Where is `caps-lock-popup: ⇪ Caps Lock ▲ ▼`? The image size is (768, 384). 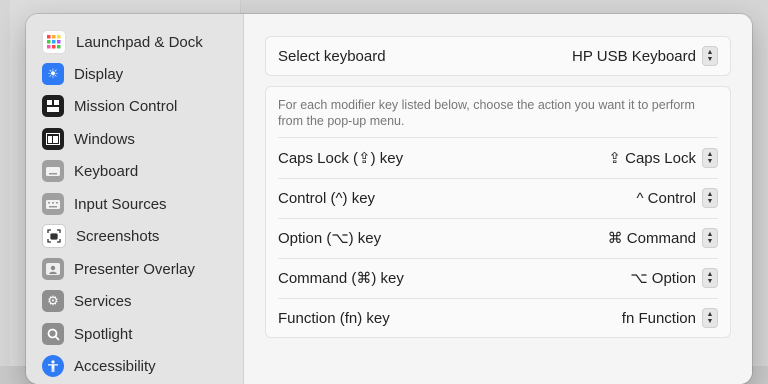
caps-lock-popup: ⇪ Caps Lock ▲ ▼ is located at coordinates (663, 158).